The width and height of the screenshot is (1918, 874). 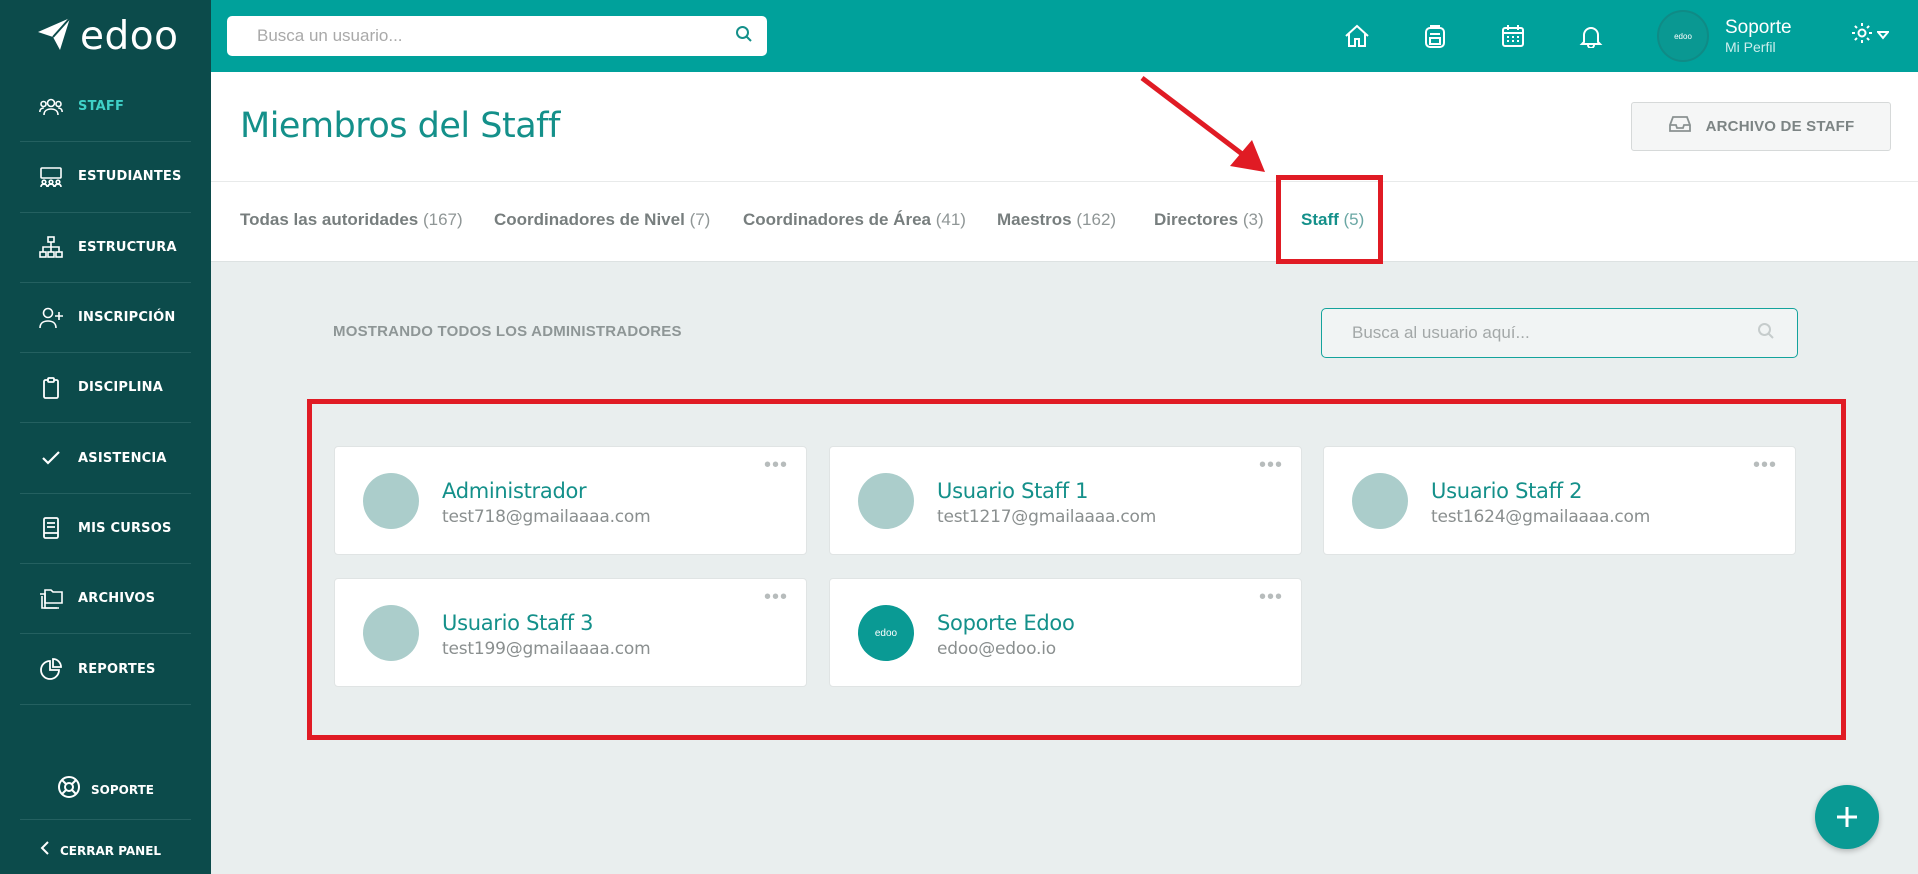 I want to click on member-email: test199@gmailaaaa.com, so click(x=546, y=649).